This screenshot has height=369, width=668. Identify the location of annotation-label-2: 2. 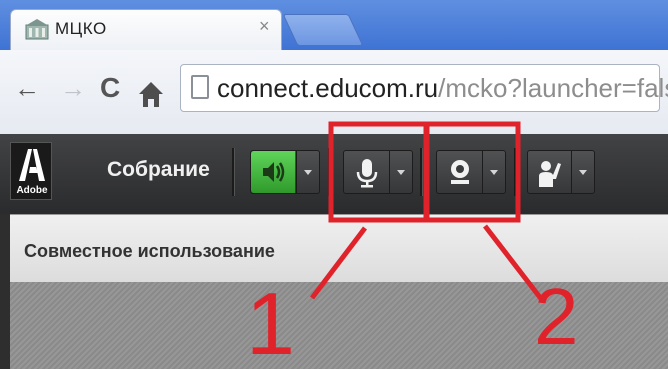
(556, 316).